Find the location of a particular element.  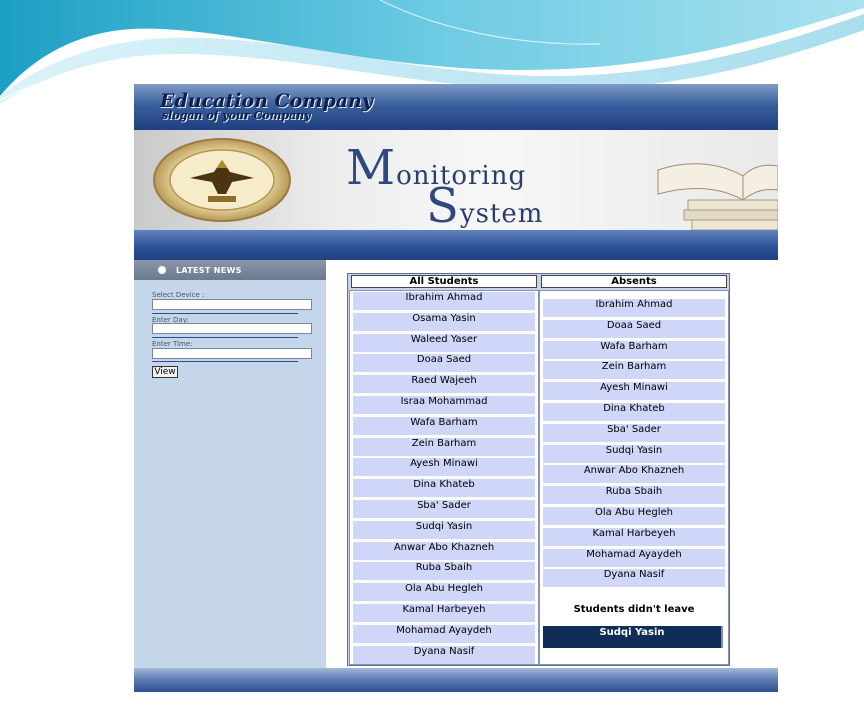

banner: Monitoring System is located at coordinates (456, 180).